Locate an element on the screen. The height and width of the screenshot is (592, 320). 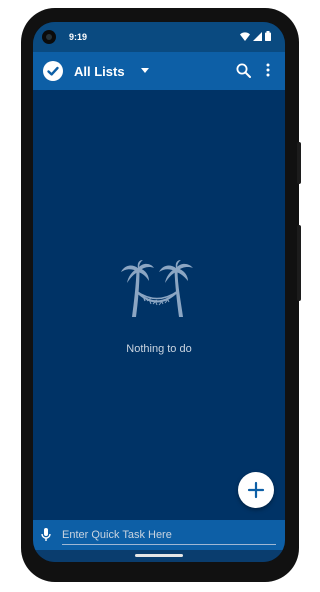
plus-icon is located at coordinates (256, 490).